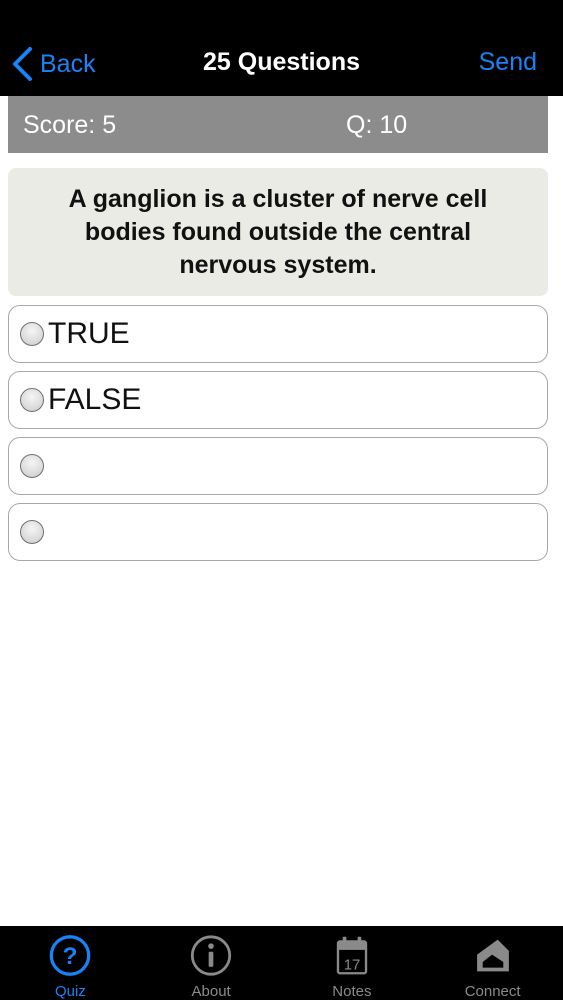 The height and width of the screenshot is (1000, 563). I want to click on answer-option-label: FALSE, so click(95, 399).